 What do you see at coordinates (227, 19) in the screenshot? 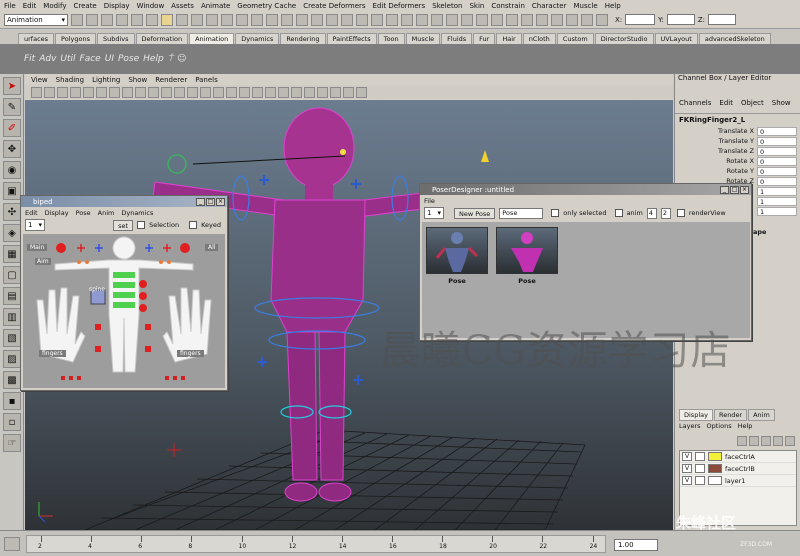
I see `mask-dynamics-icon` at bounding box center [227, 19].